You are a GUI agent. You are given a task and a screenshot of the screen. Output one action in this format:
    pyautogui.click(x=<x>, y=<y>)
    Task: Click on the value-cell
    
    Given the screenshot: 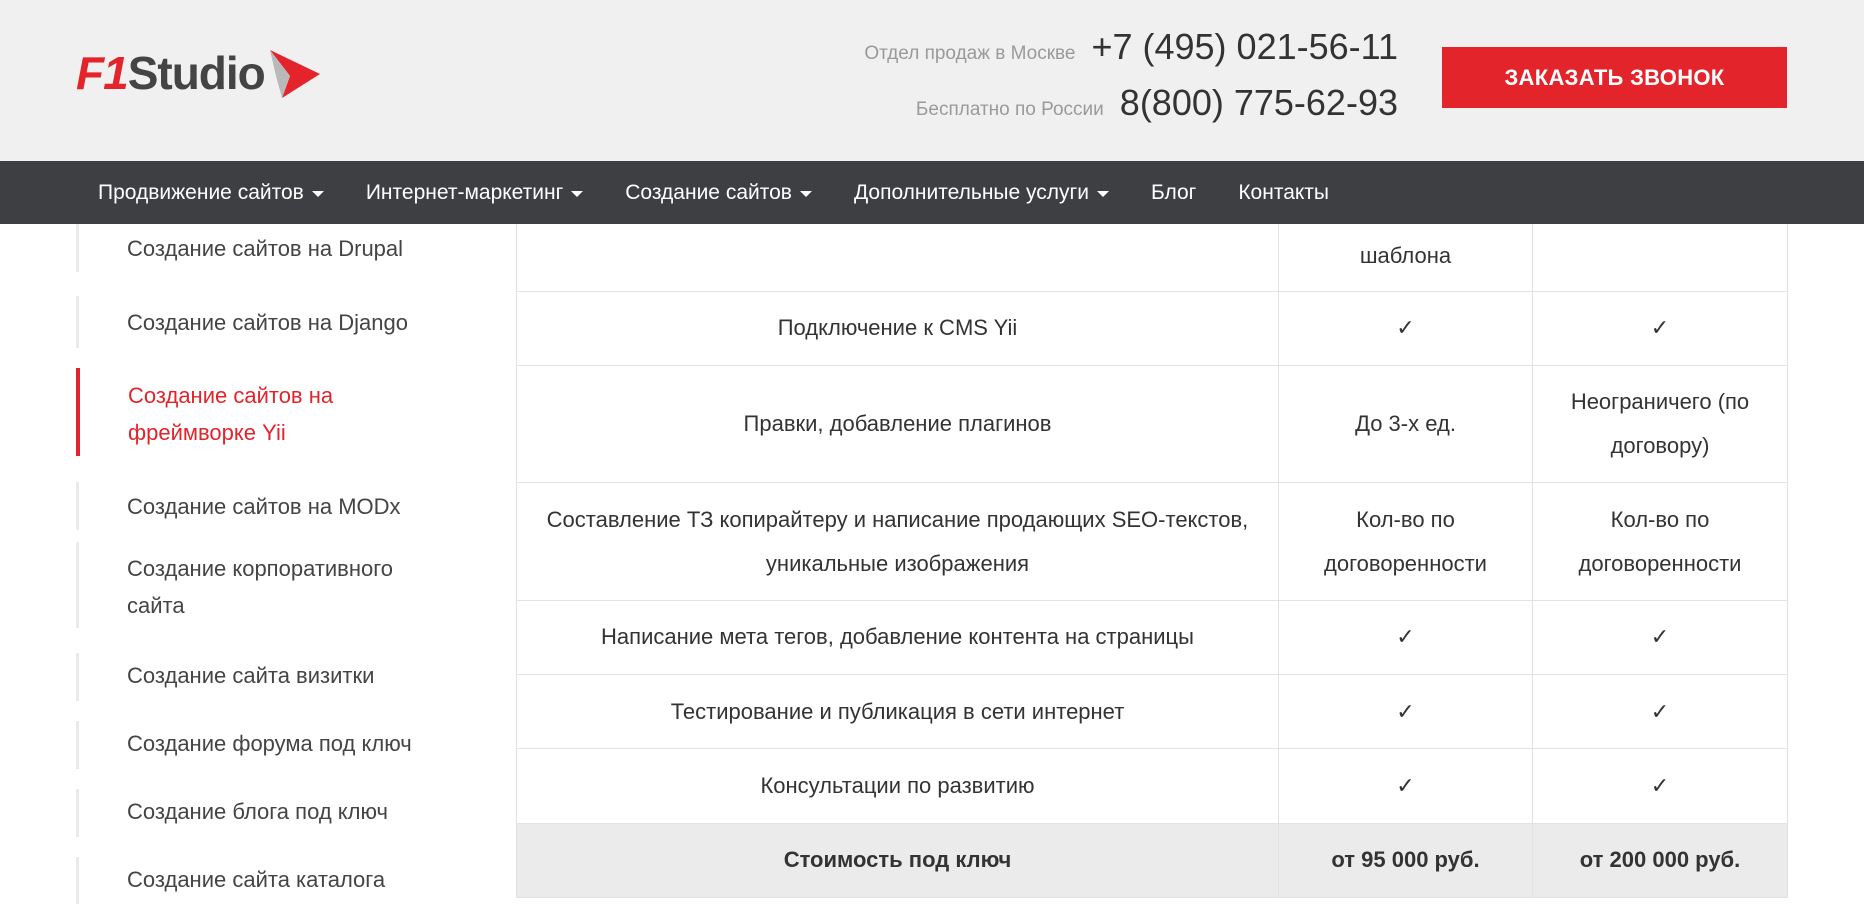 What is the action you would take?
    pyautogui.click(x=1660, y=258)
    